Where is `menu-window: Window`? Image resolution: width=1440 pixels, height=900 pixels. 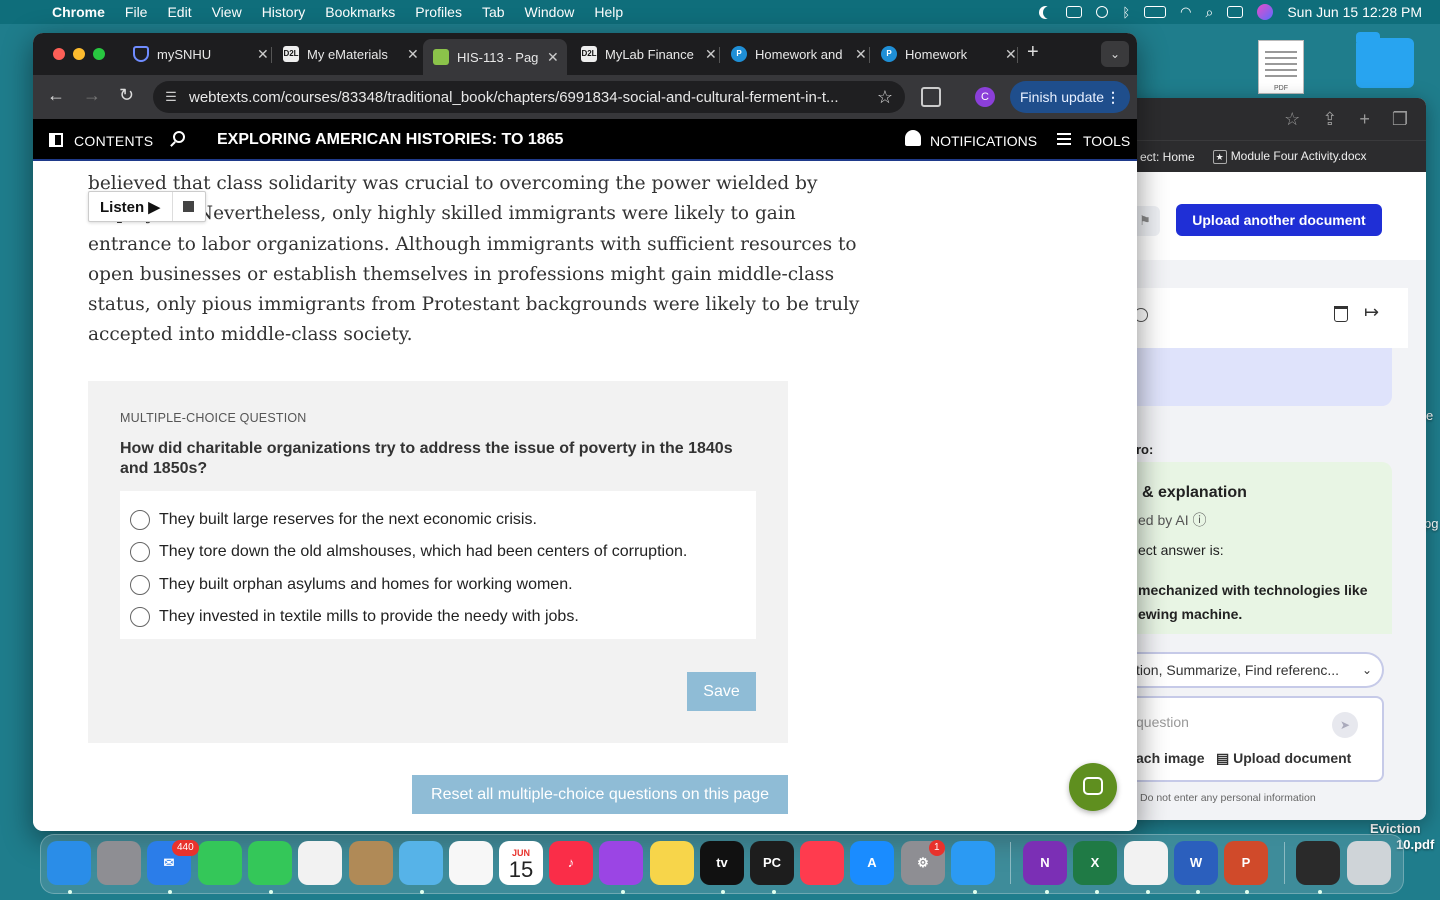
menu-window: Window is located at coordinates (550, 12).